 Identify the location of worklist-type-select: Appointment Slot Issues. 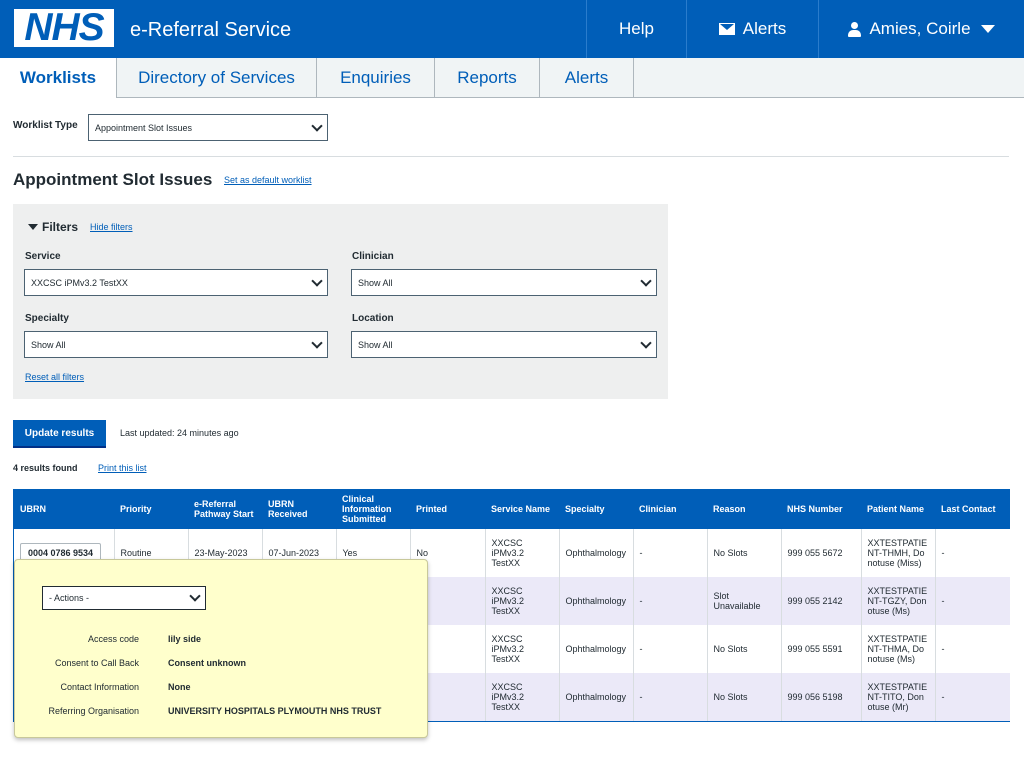
(208, 127).